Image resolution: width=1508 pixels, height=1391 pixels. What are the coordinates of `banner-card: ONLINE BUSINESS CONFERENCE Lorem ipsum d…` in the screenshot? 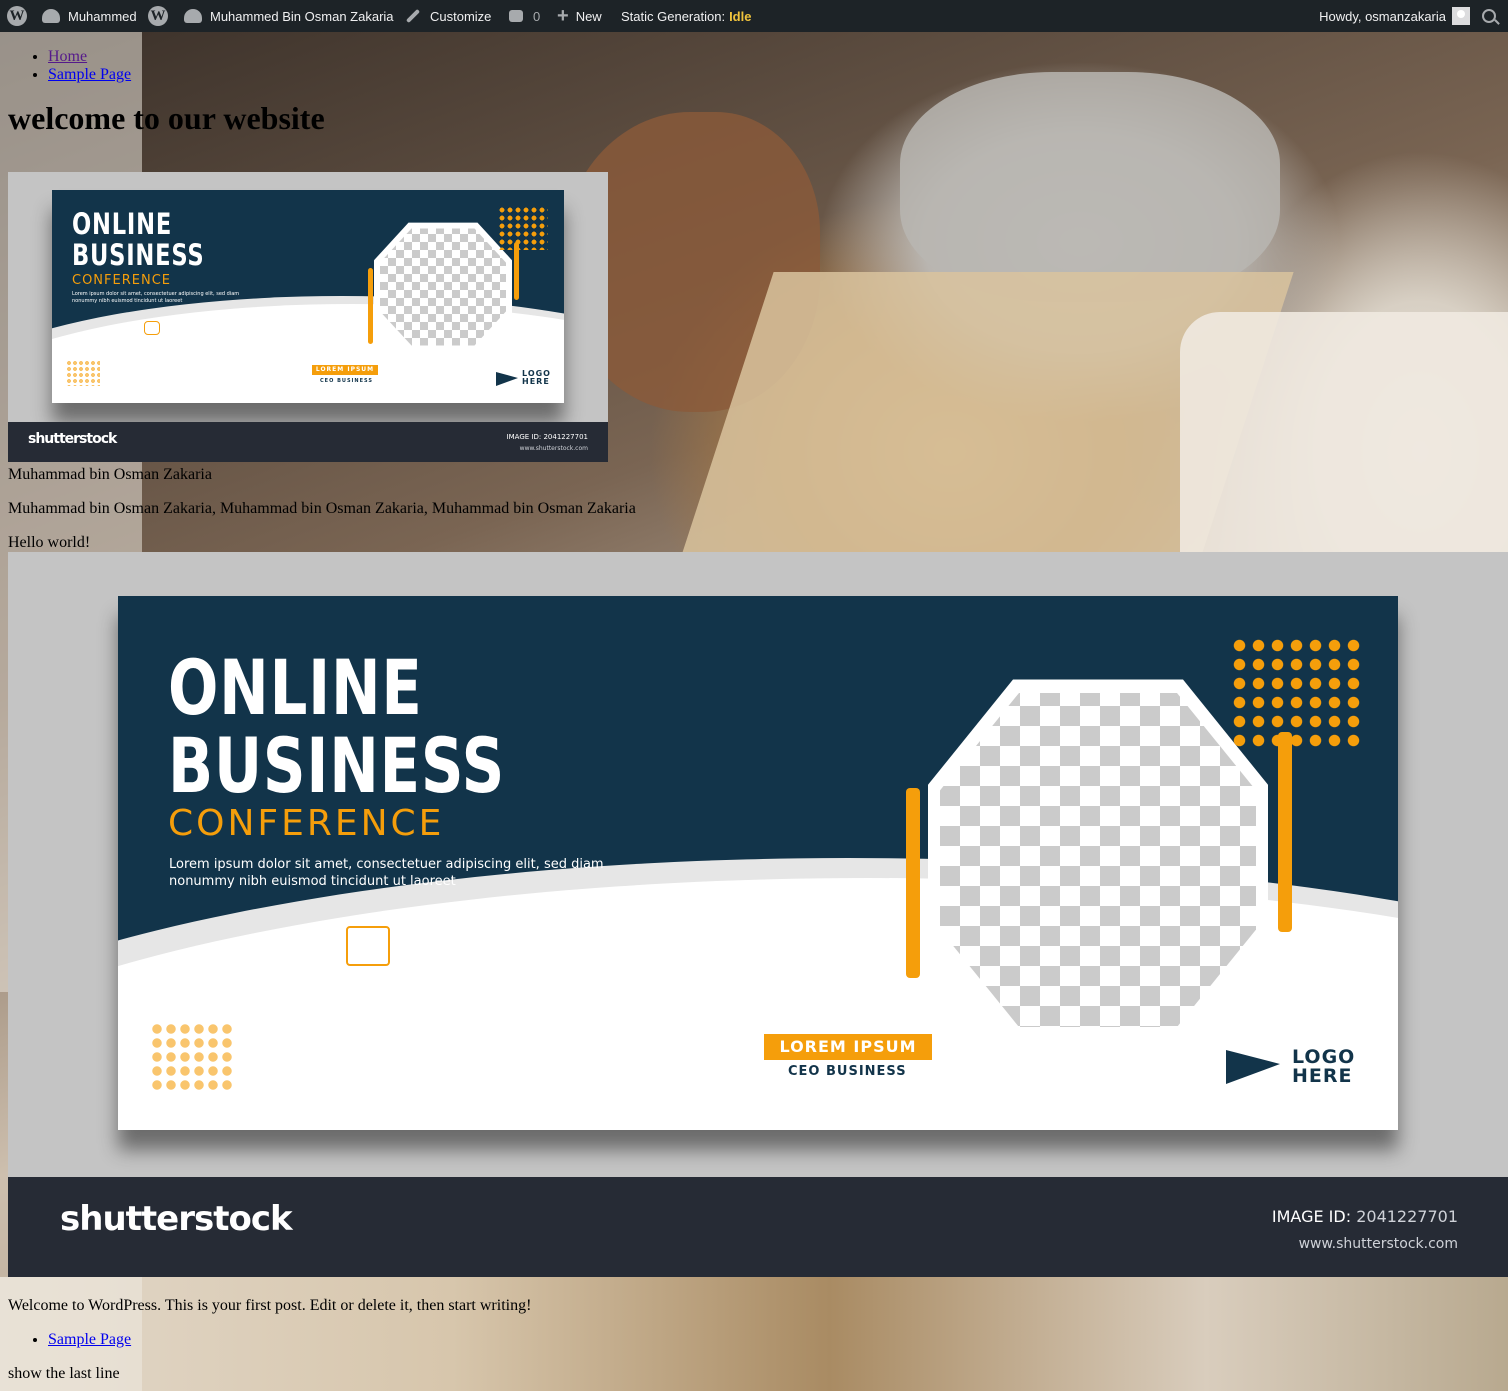 It's located at (308, 296).